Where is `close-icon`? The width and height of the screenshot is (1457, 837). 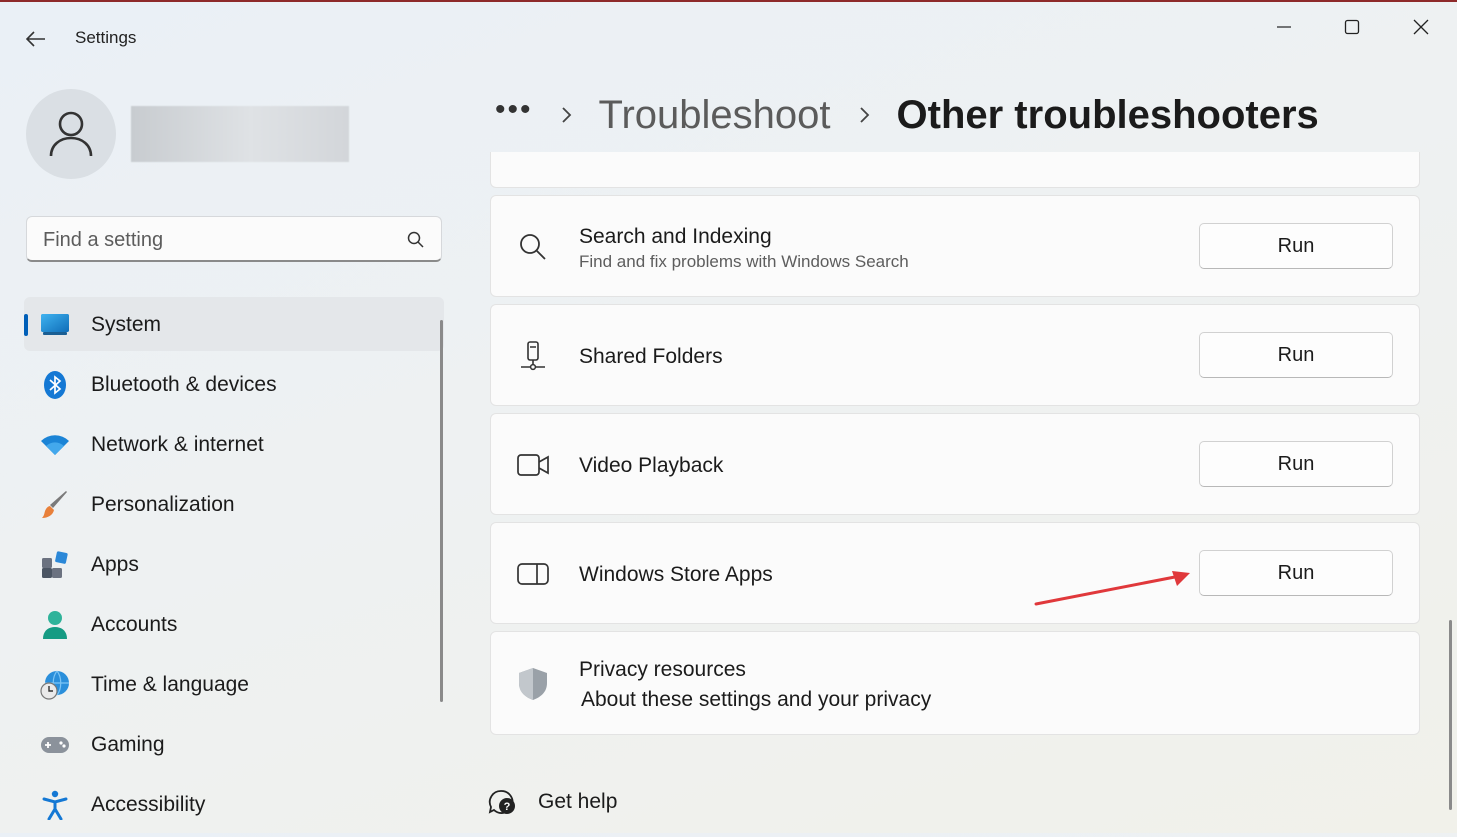 close-icon is located at coordinates (1421, 27).